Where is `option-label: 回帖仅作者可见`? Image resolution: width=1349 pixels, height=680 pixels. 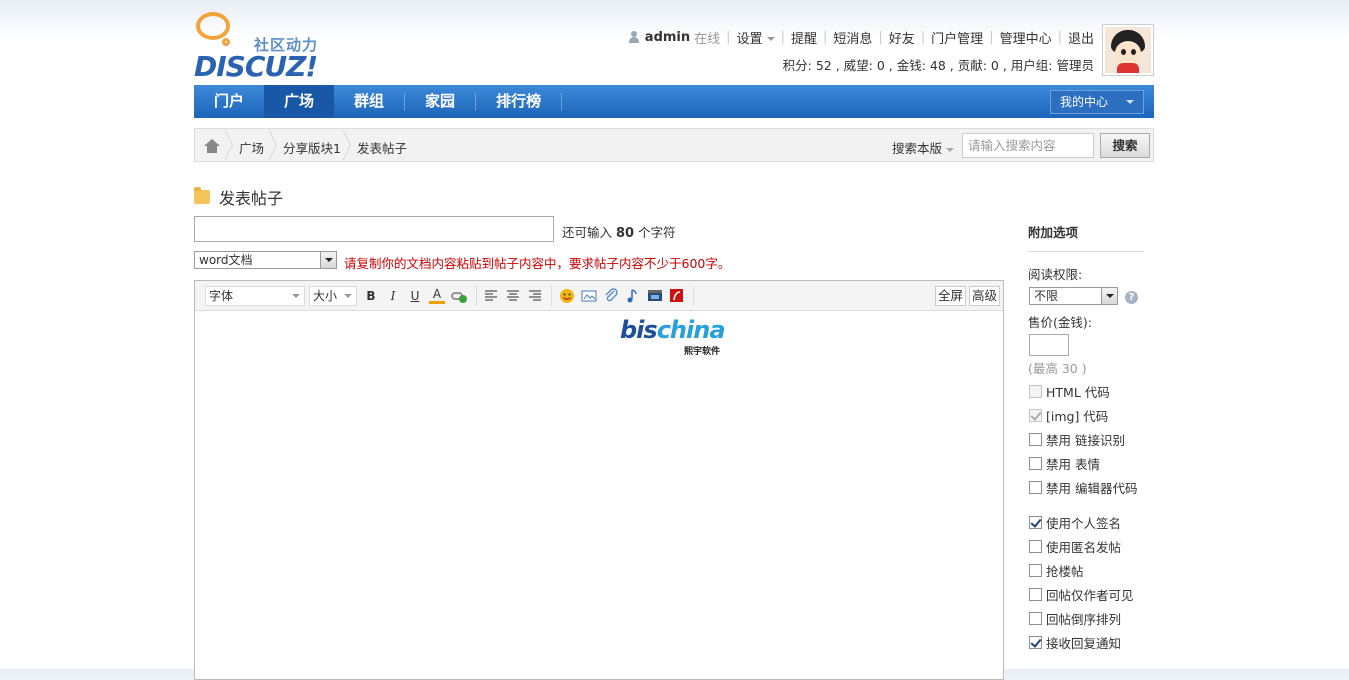
option-label: 回帖仅作者可见 is located at coordinates (1090, 595).